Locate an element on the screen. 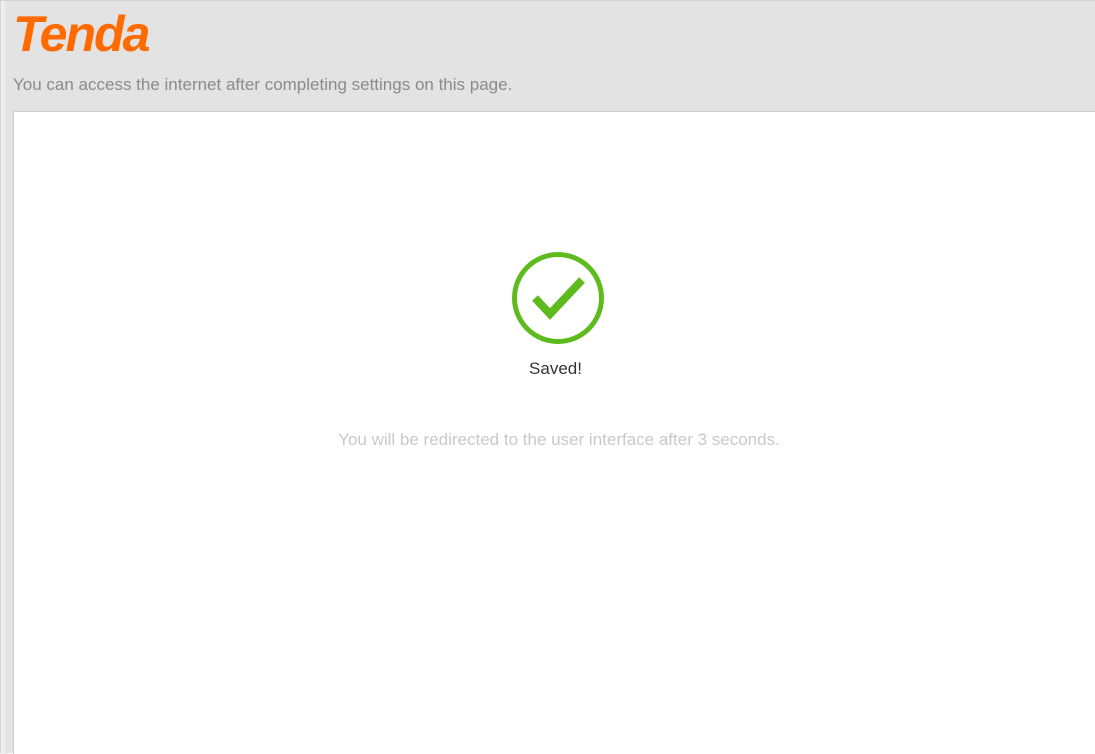 This screenshot has height=754, width=1095. logo-text: Tenda is located at coordinates (81, 33).